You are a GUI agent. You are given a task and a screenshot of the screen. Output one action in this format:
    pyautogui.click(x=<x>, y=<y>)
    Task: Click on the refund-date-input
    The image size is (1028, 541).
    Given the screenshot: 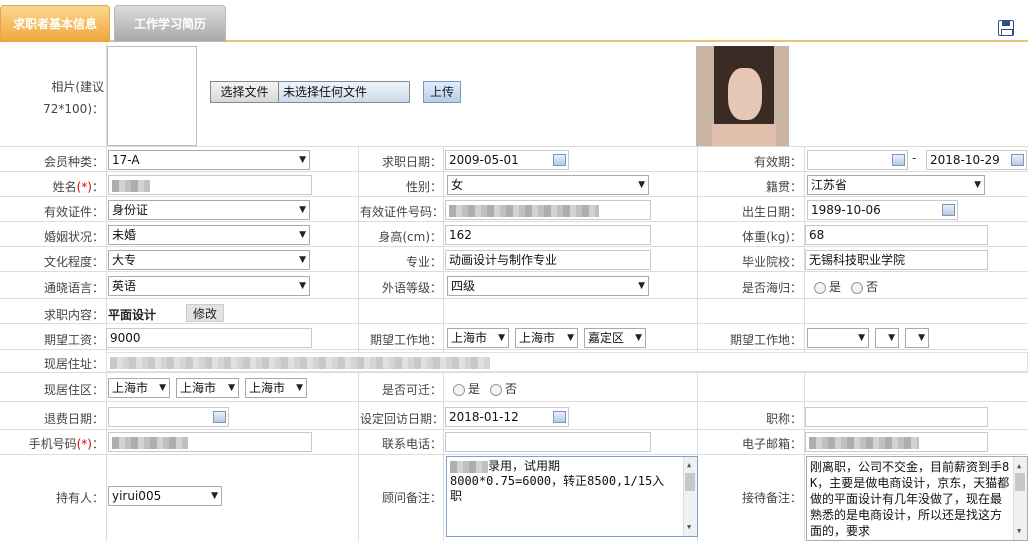 What is the action you would take?
    pyautogui.click(x=168, y=417)
    